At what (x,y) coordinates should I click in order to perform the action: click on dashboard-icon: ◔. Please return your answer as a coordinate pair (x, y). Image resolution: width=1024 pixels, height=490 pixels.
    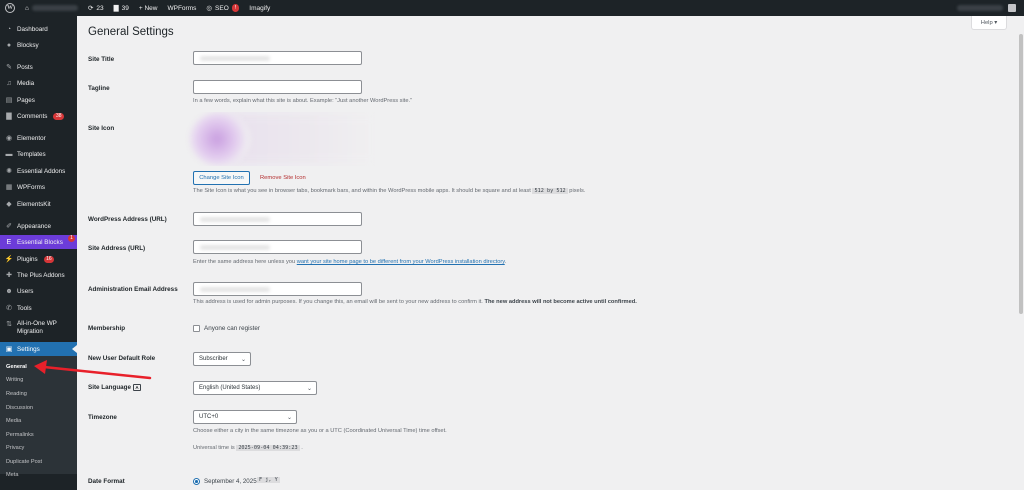
    Looking at the image, I should click on (9, 29).